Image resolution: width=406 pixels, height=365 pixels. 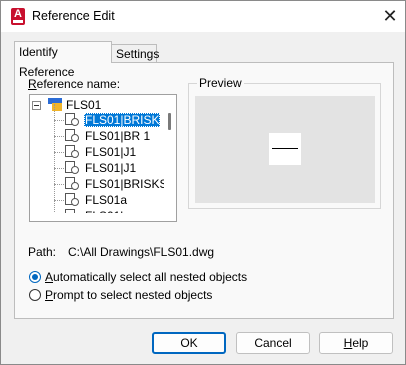 I want to click on autocad-app-icon: A, so click(x=18, y=16).